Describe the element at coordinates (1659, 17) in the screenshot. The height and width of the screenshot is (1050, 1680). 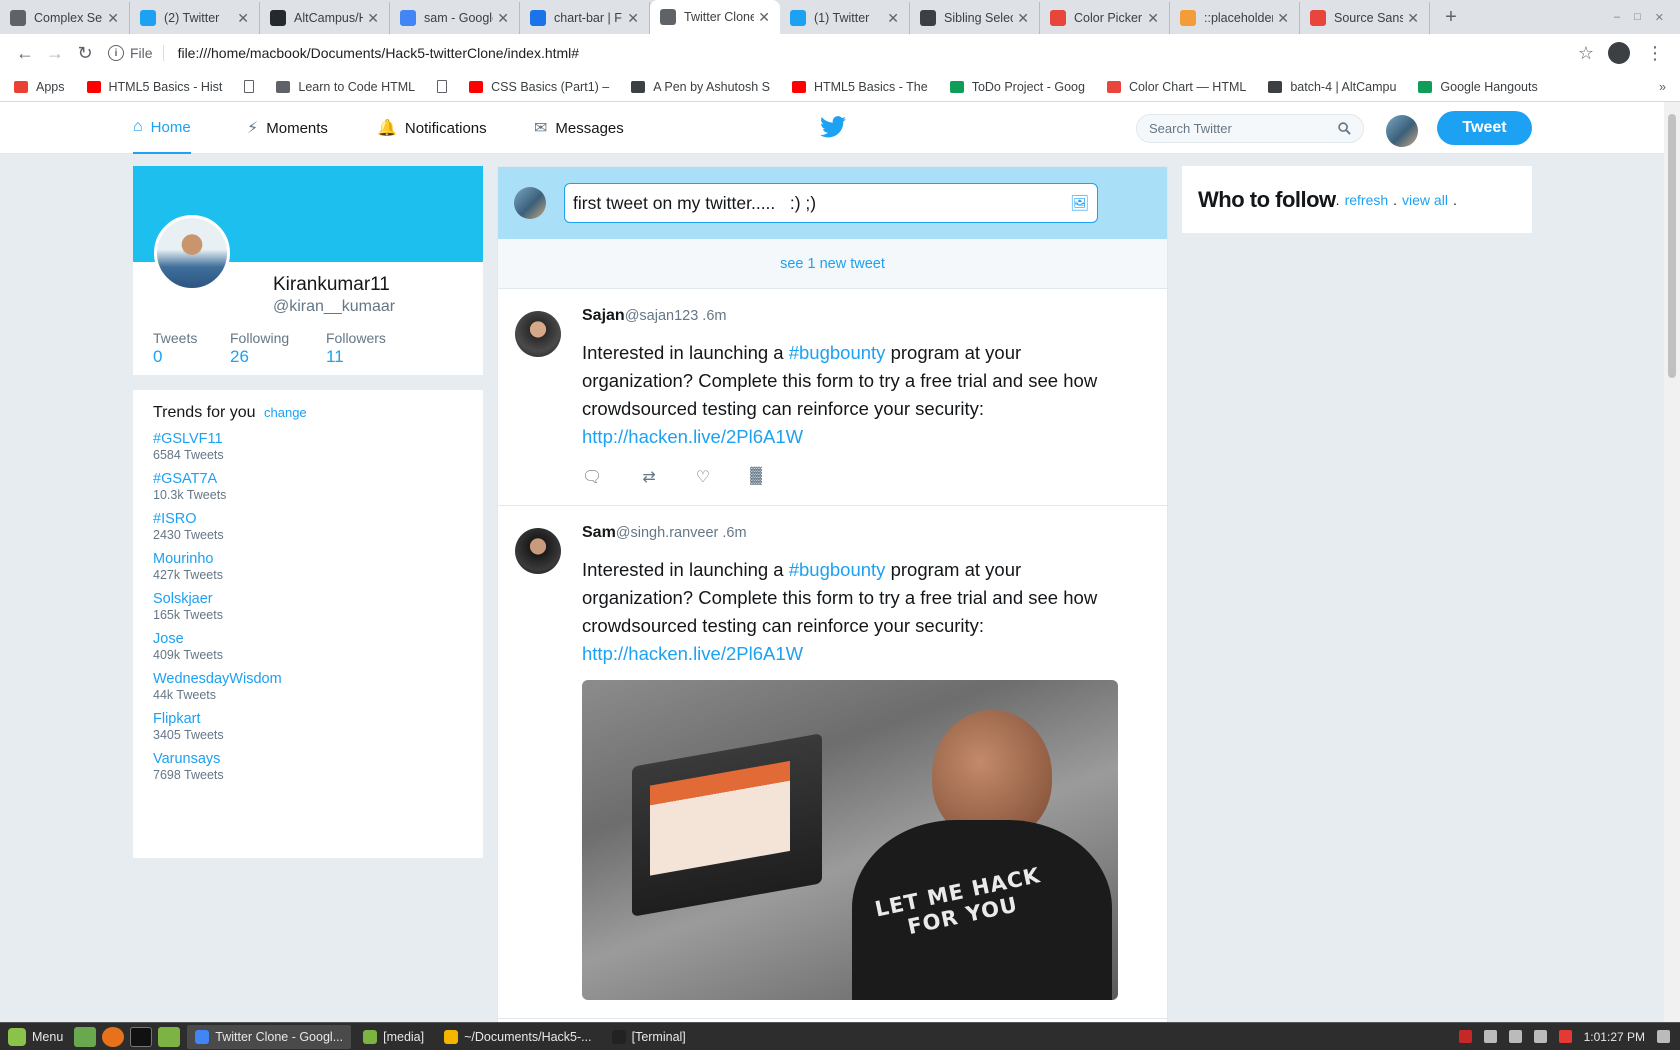
I see `close-window-icon: ✕` at that location.